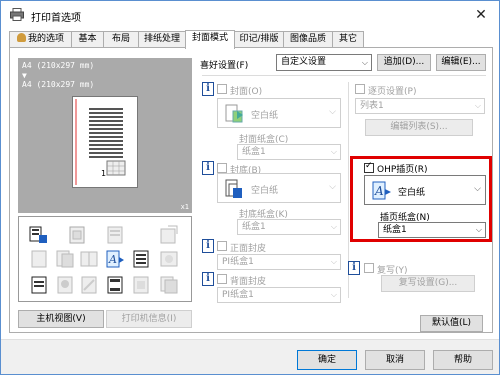 The width and height of the screenshot is (500, 375). I want to click on insert-sheet-icon, so click(39, 259).